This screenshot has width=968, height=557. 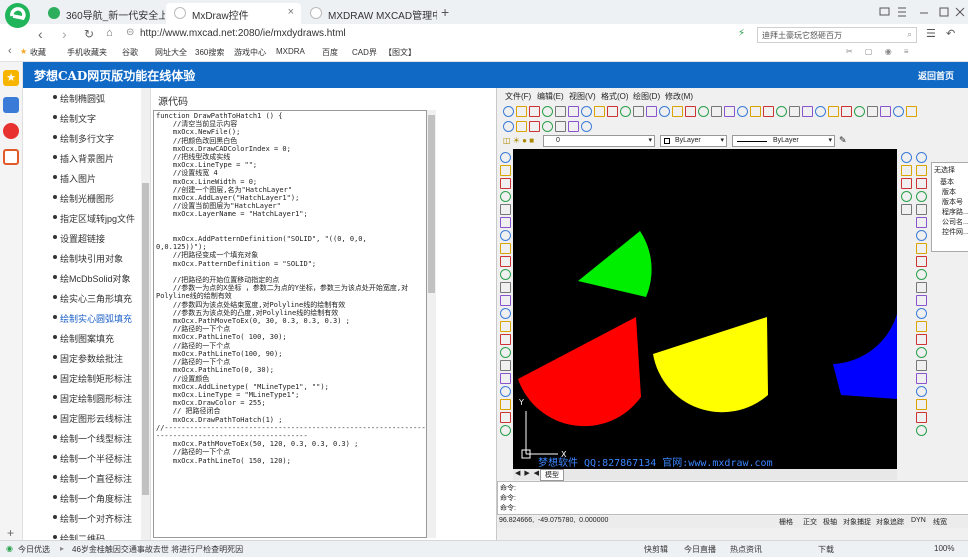 What do you see at coordinates (909, 34) in the screenshot?
I see `search-icon: ⌕` at bounding box center [909, 34].